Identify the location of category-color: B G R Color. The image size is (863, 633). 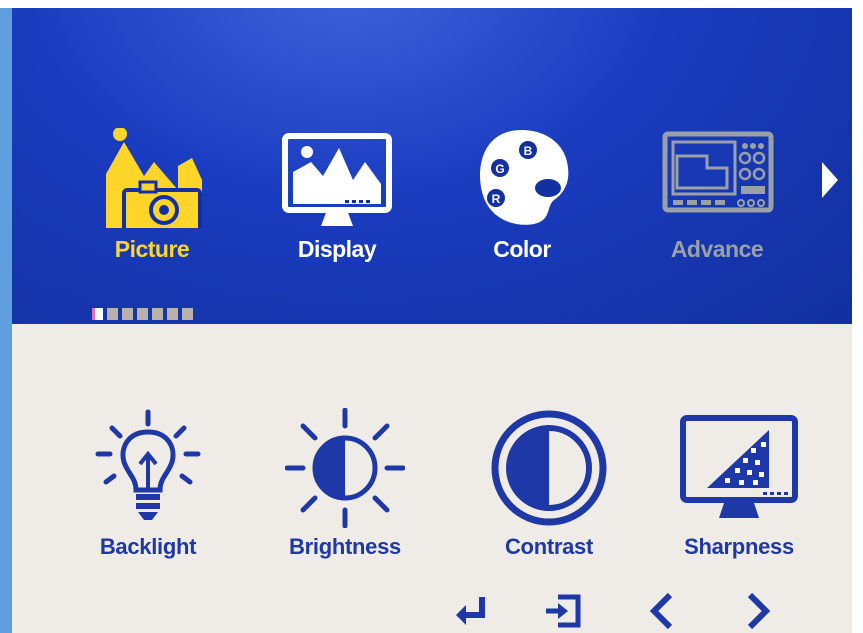
(522, 203).